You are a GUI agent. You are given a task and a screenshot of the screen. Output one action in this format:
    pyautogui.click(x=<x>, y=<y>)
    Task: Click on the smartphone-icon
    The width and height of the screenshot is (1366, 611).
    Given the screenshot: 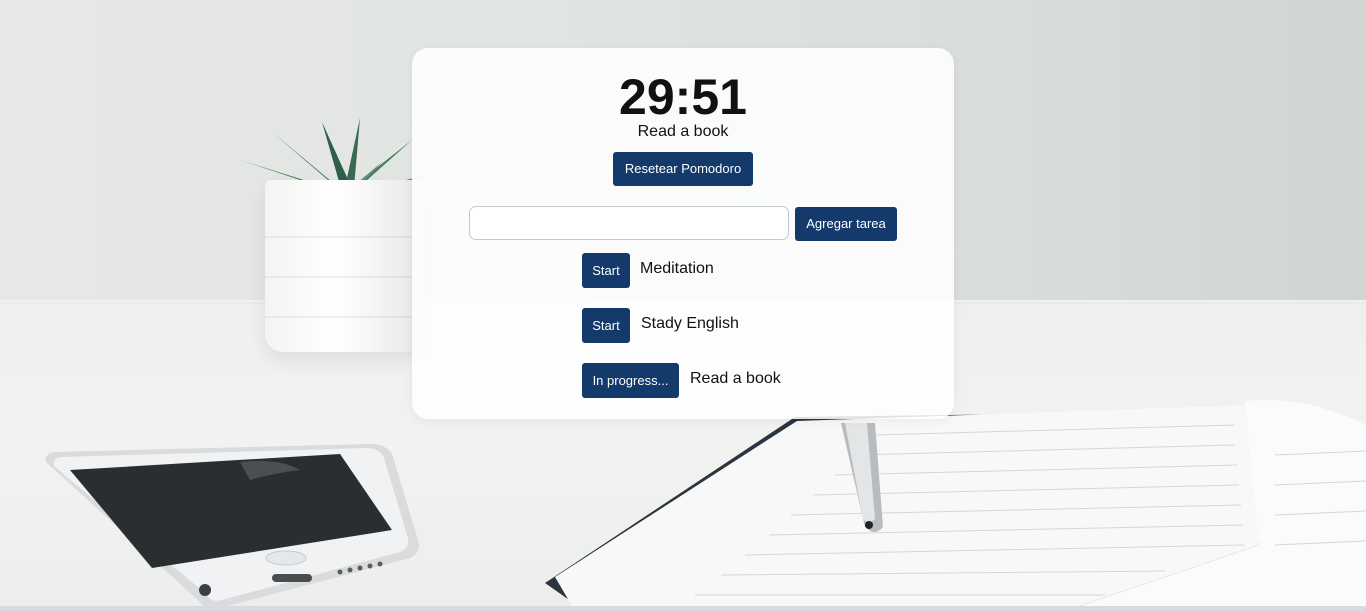 What is the action you would take?
    pyautogui.click(x=232, y=527)
    